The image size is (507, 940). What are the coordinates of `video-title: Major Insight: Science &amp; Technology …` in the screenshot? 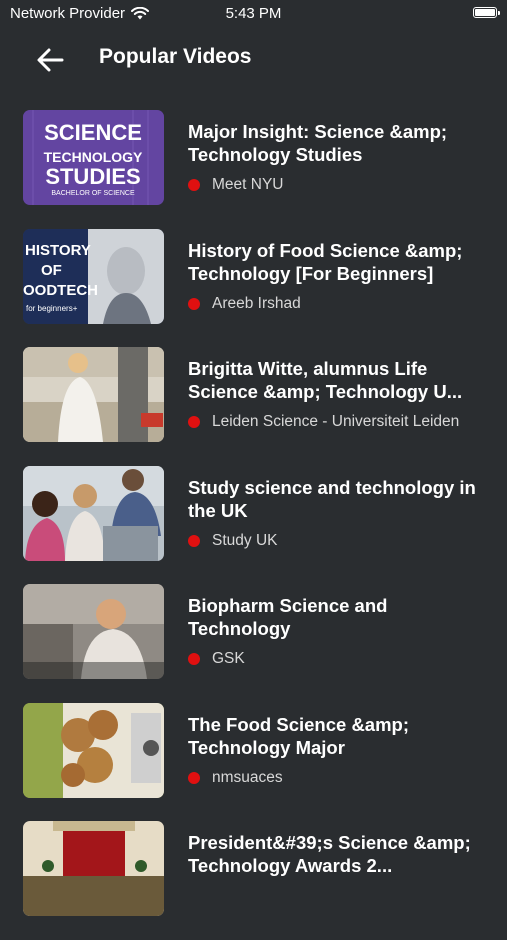 It's located at (318, 143).